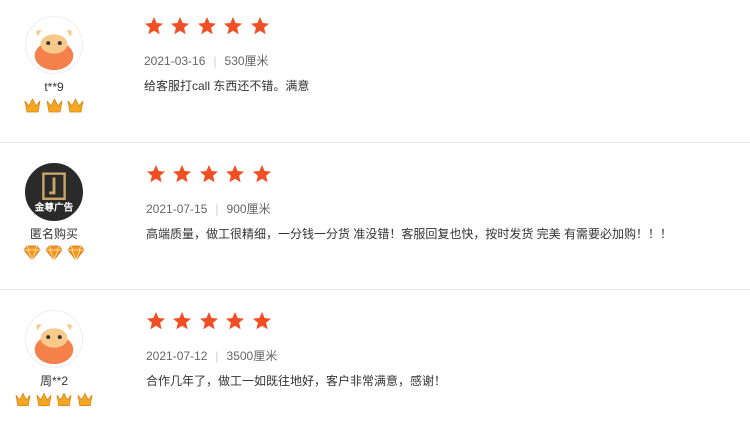 This screenshot has height=435, width=750. I want to click on review-meta: 2021-03-16 | 530厘米, so click(442, 61).